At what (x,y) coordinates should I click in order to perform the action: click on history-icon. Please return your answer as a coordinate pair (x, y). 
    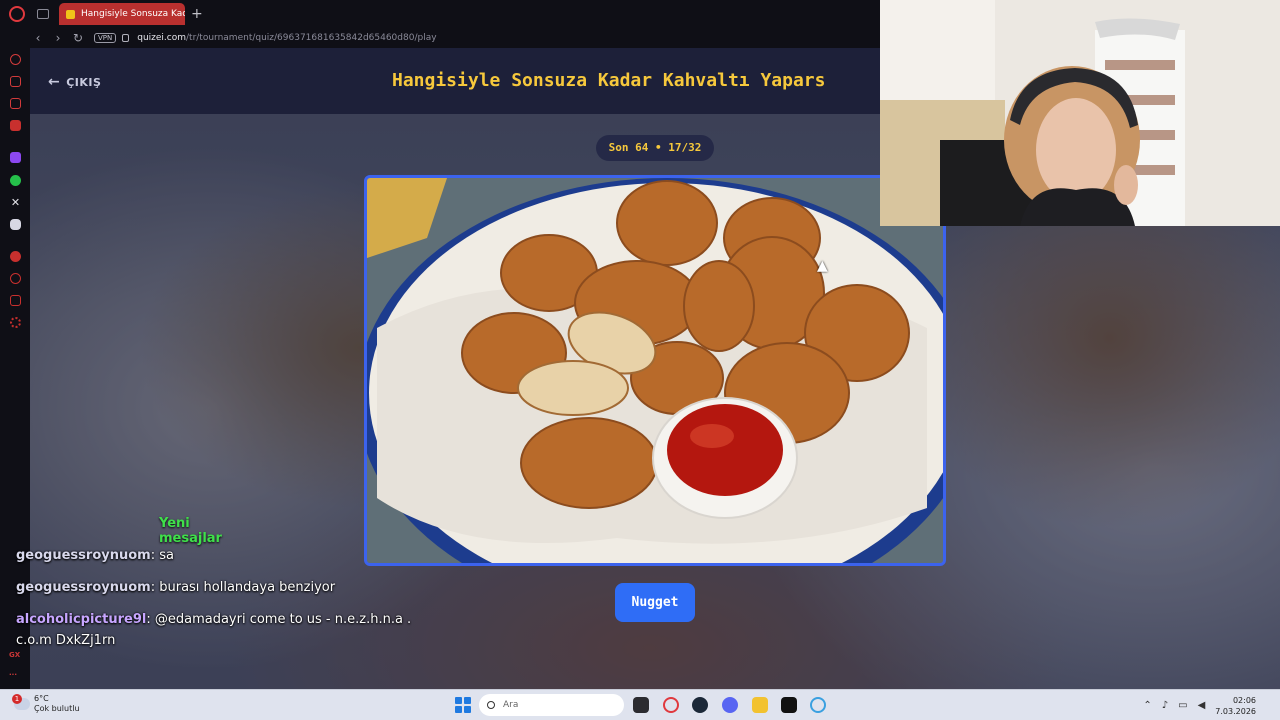
    Looking at the image, I should click on (15, 278).